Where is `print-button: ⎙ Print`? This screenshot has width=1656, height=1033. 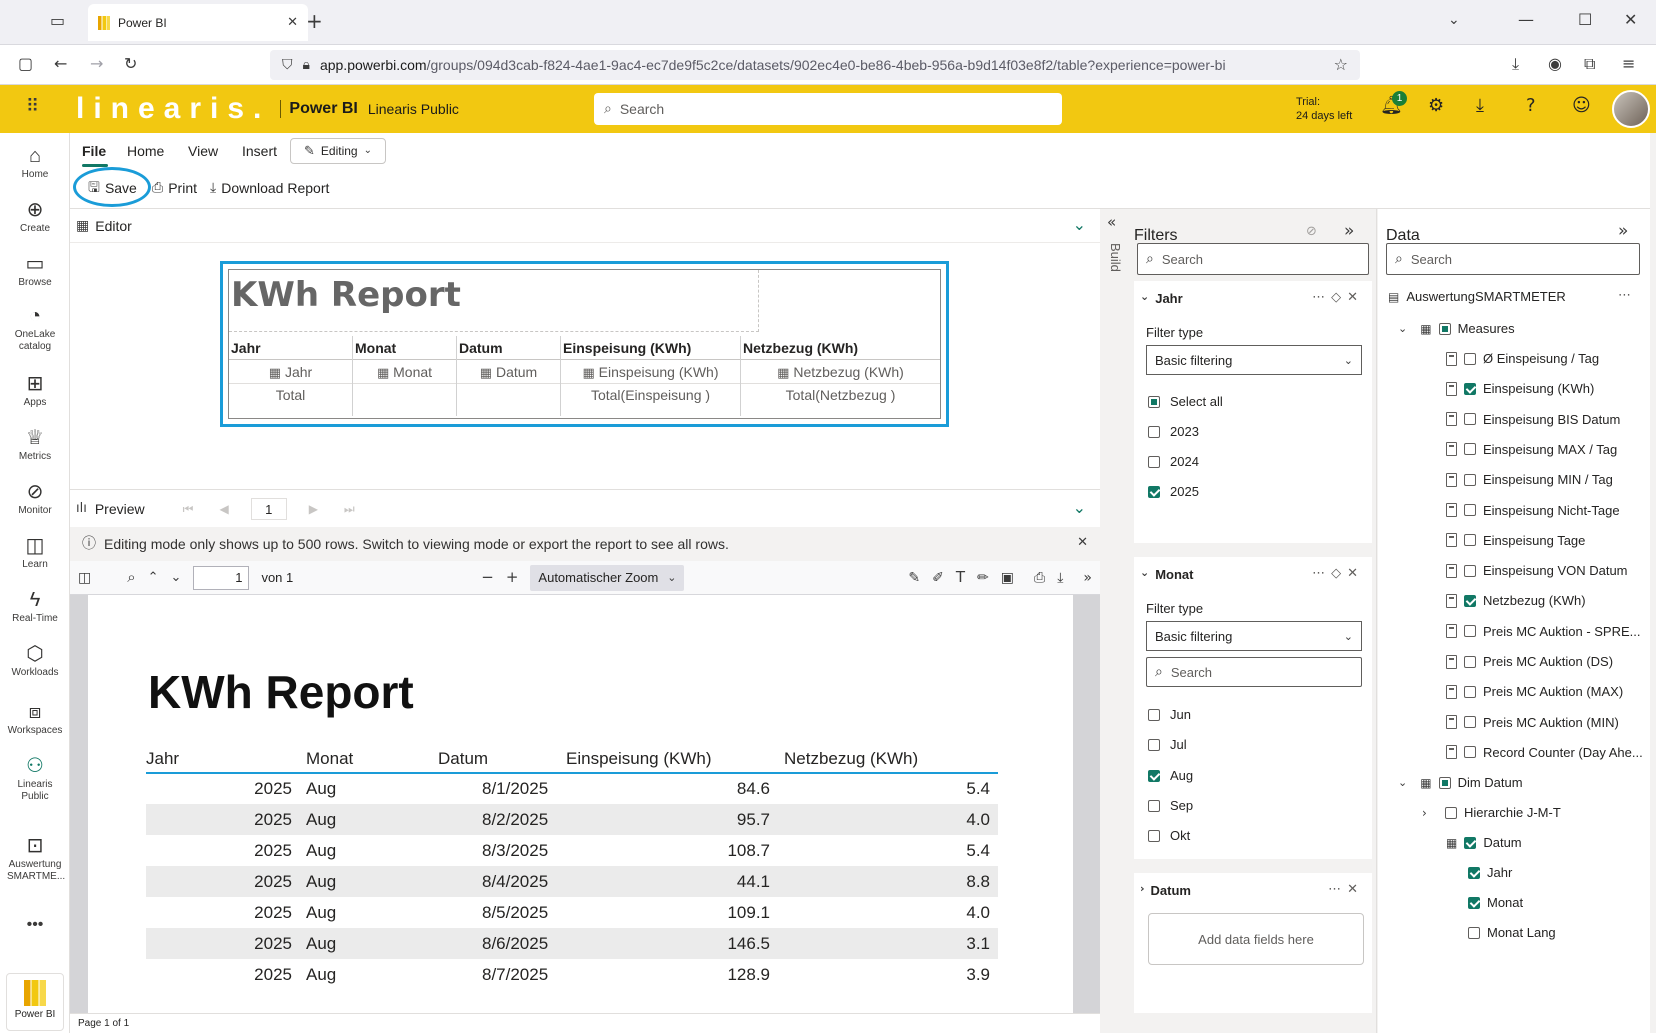 print-button: ⎙ Print is located at coordinates (174, 188).